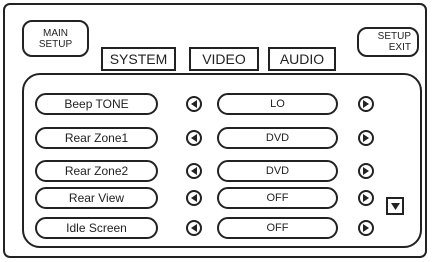 Image resolution: width=432 pixels, height=262 pixels. What do you see at coordinates (216, 104) in the screenshot?
I see `setting-row-beep-tone: Beep TONE LO` at bounding box center [216, 104].